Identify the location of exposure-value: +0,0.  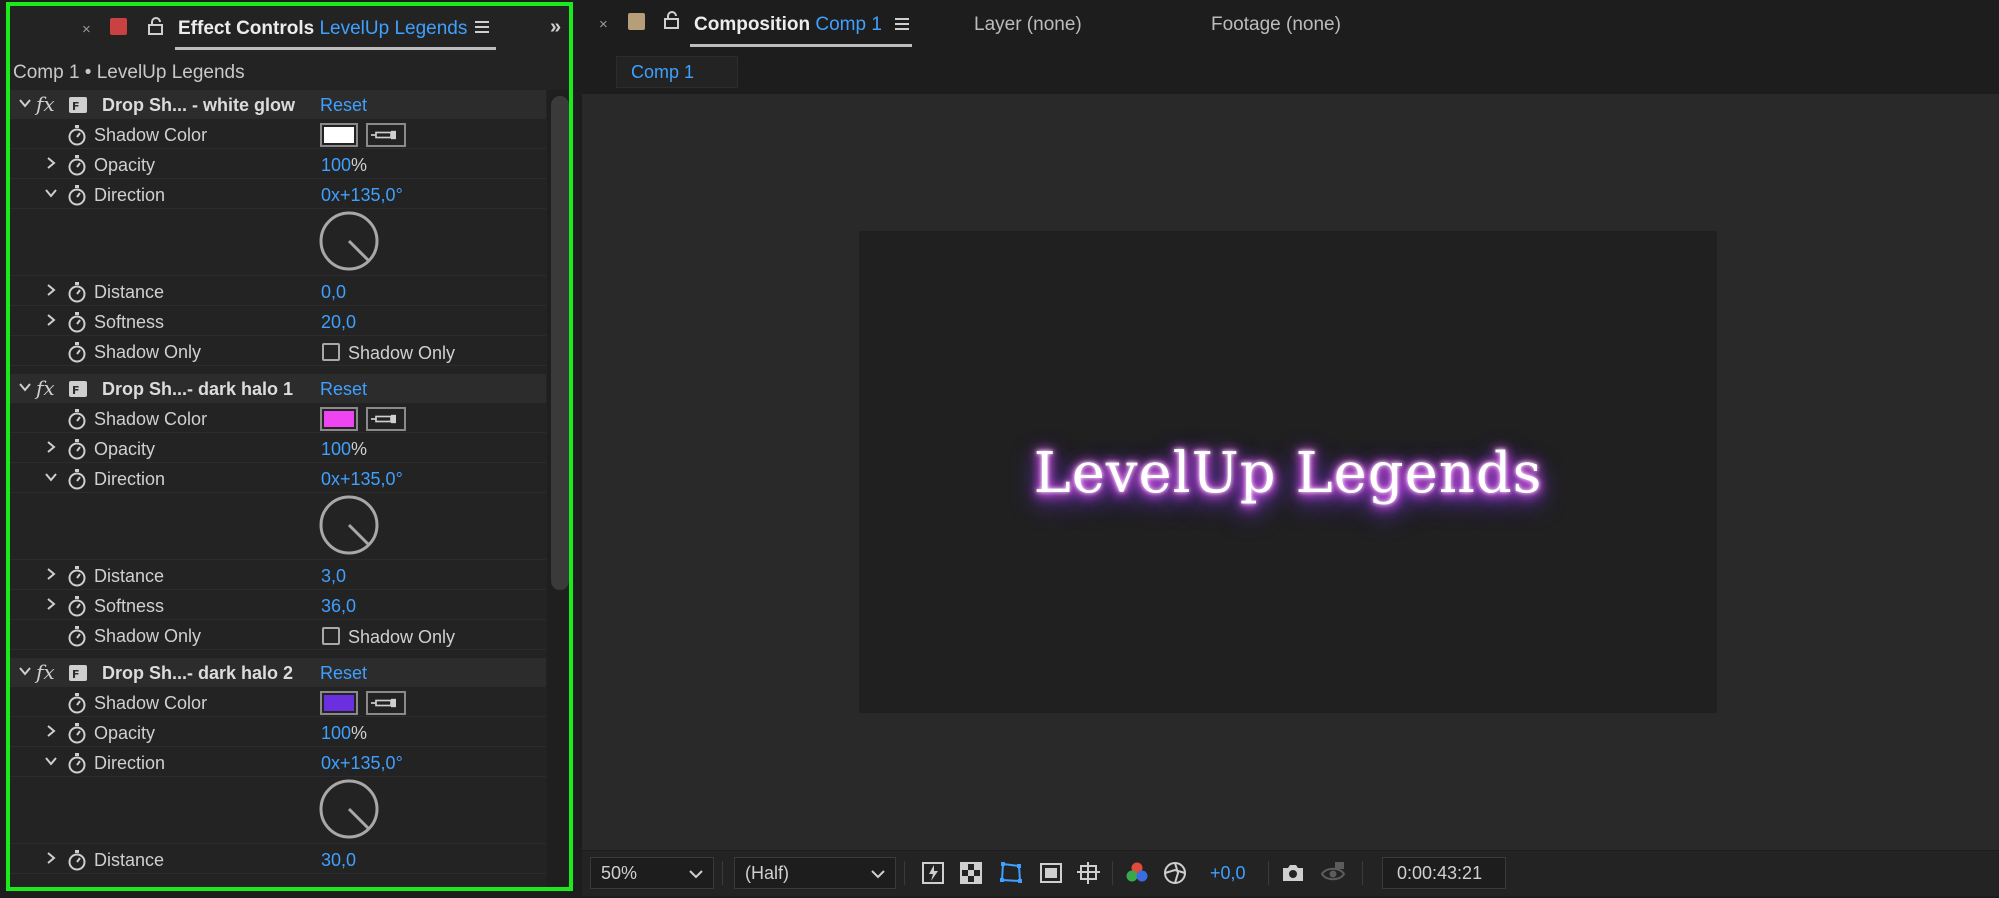
(1228, 873).